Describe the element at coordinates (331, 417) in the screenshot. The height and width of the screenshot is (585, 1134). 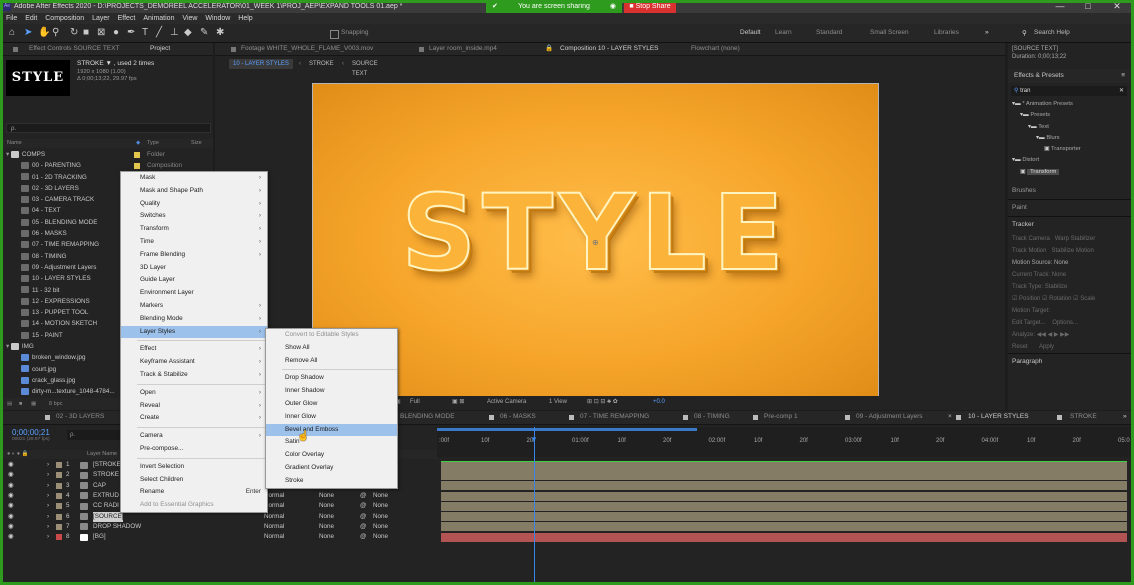
I see `menu-item-inner-glow: Inner Glow` at that location.